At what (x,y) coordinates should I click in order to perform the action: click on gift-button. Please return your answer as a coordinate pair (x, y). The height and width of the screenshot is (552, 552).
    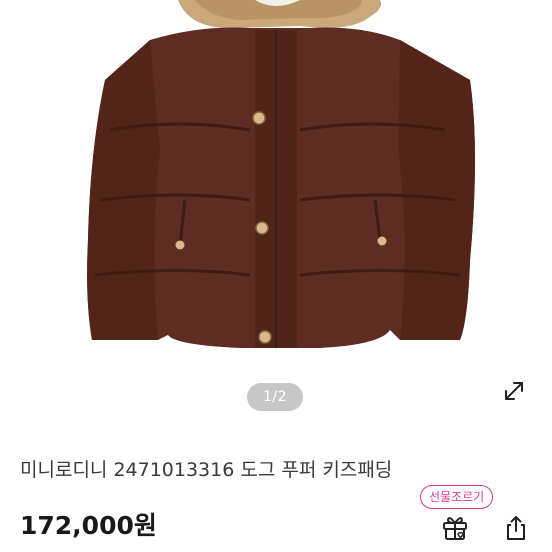
    Looking at the image, I should click on (455, 527).